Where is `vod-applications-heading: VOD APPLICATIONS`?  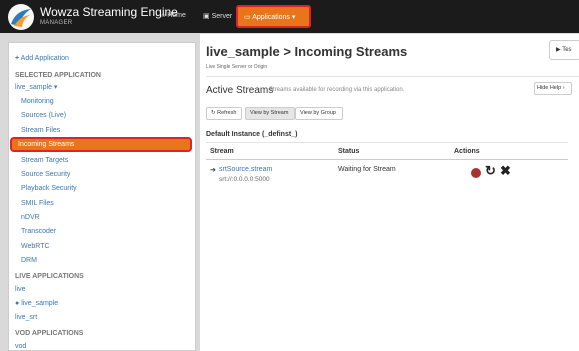 vod-applications-heading: VOD APPLICATIONS is located at coordinates (49, 333).